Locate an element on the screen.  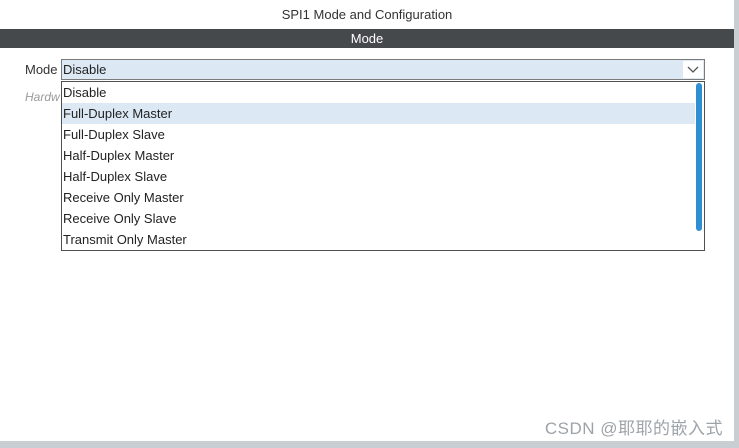
dropdown-scrollbar-thumb is located at coordinates (699, 157).